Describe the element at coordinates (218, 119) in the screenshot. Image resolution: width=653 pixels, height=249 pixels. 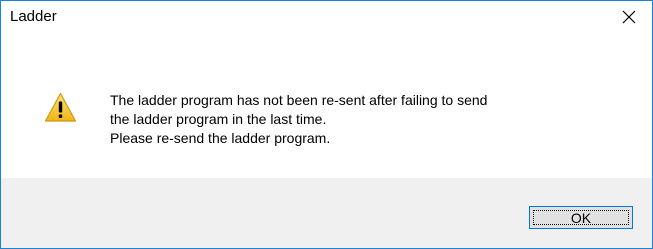
I see `message-line: the ladder program in the last time.` at that location.